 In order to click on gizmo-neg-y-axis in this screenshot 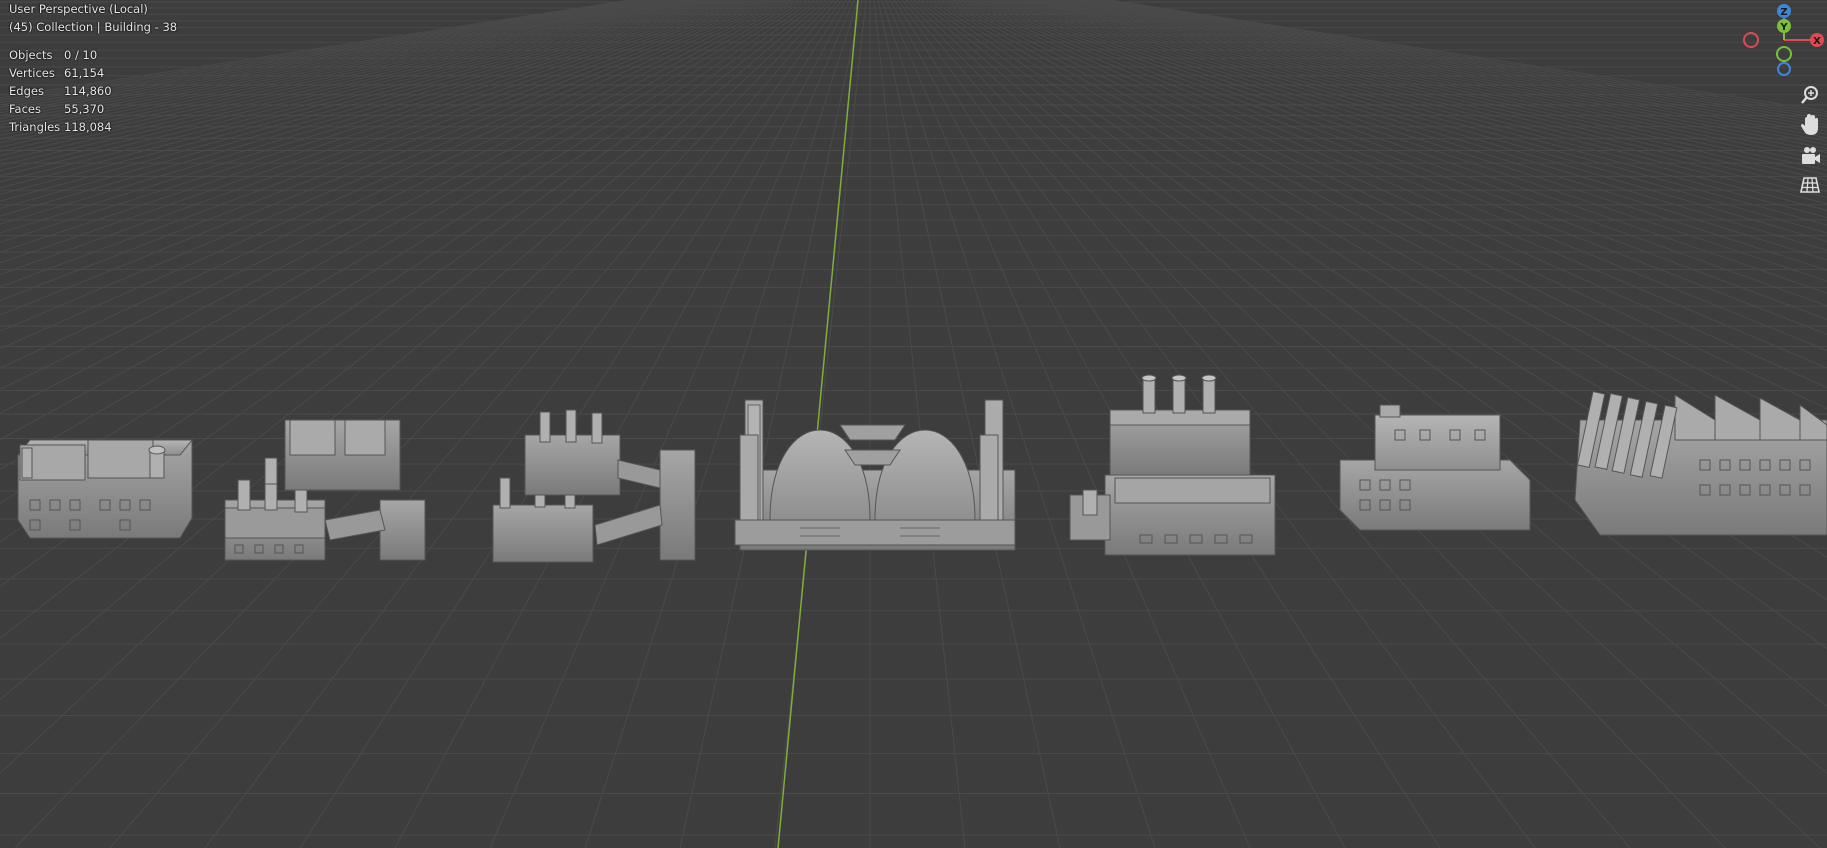, I will do `click(1784, 54)`.